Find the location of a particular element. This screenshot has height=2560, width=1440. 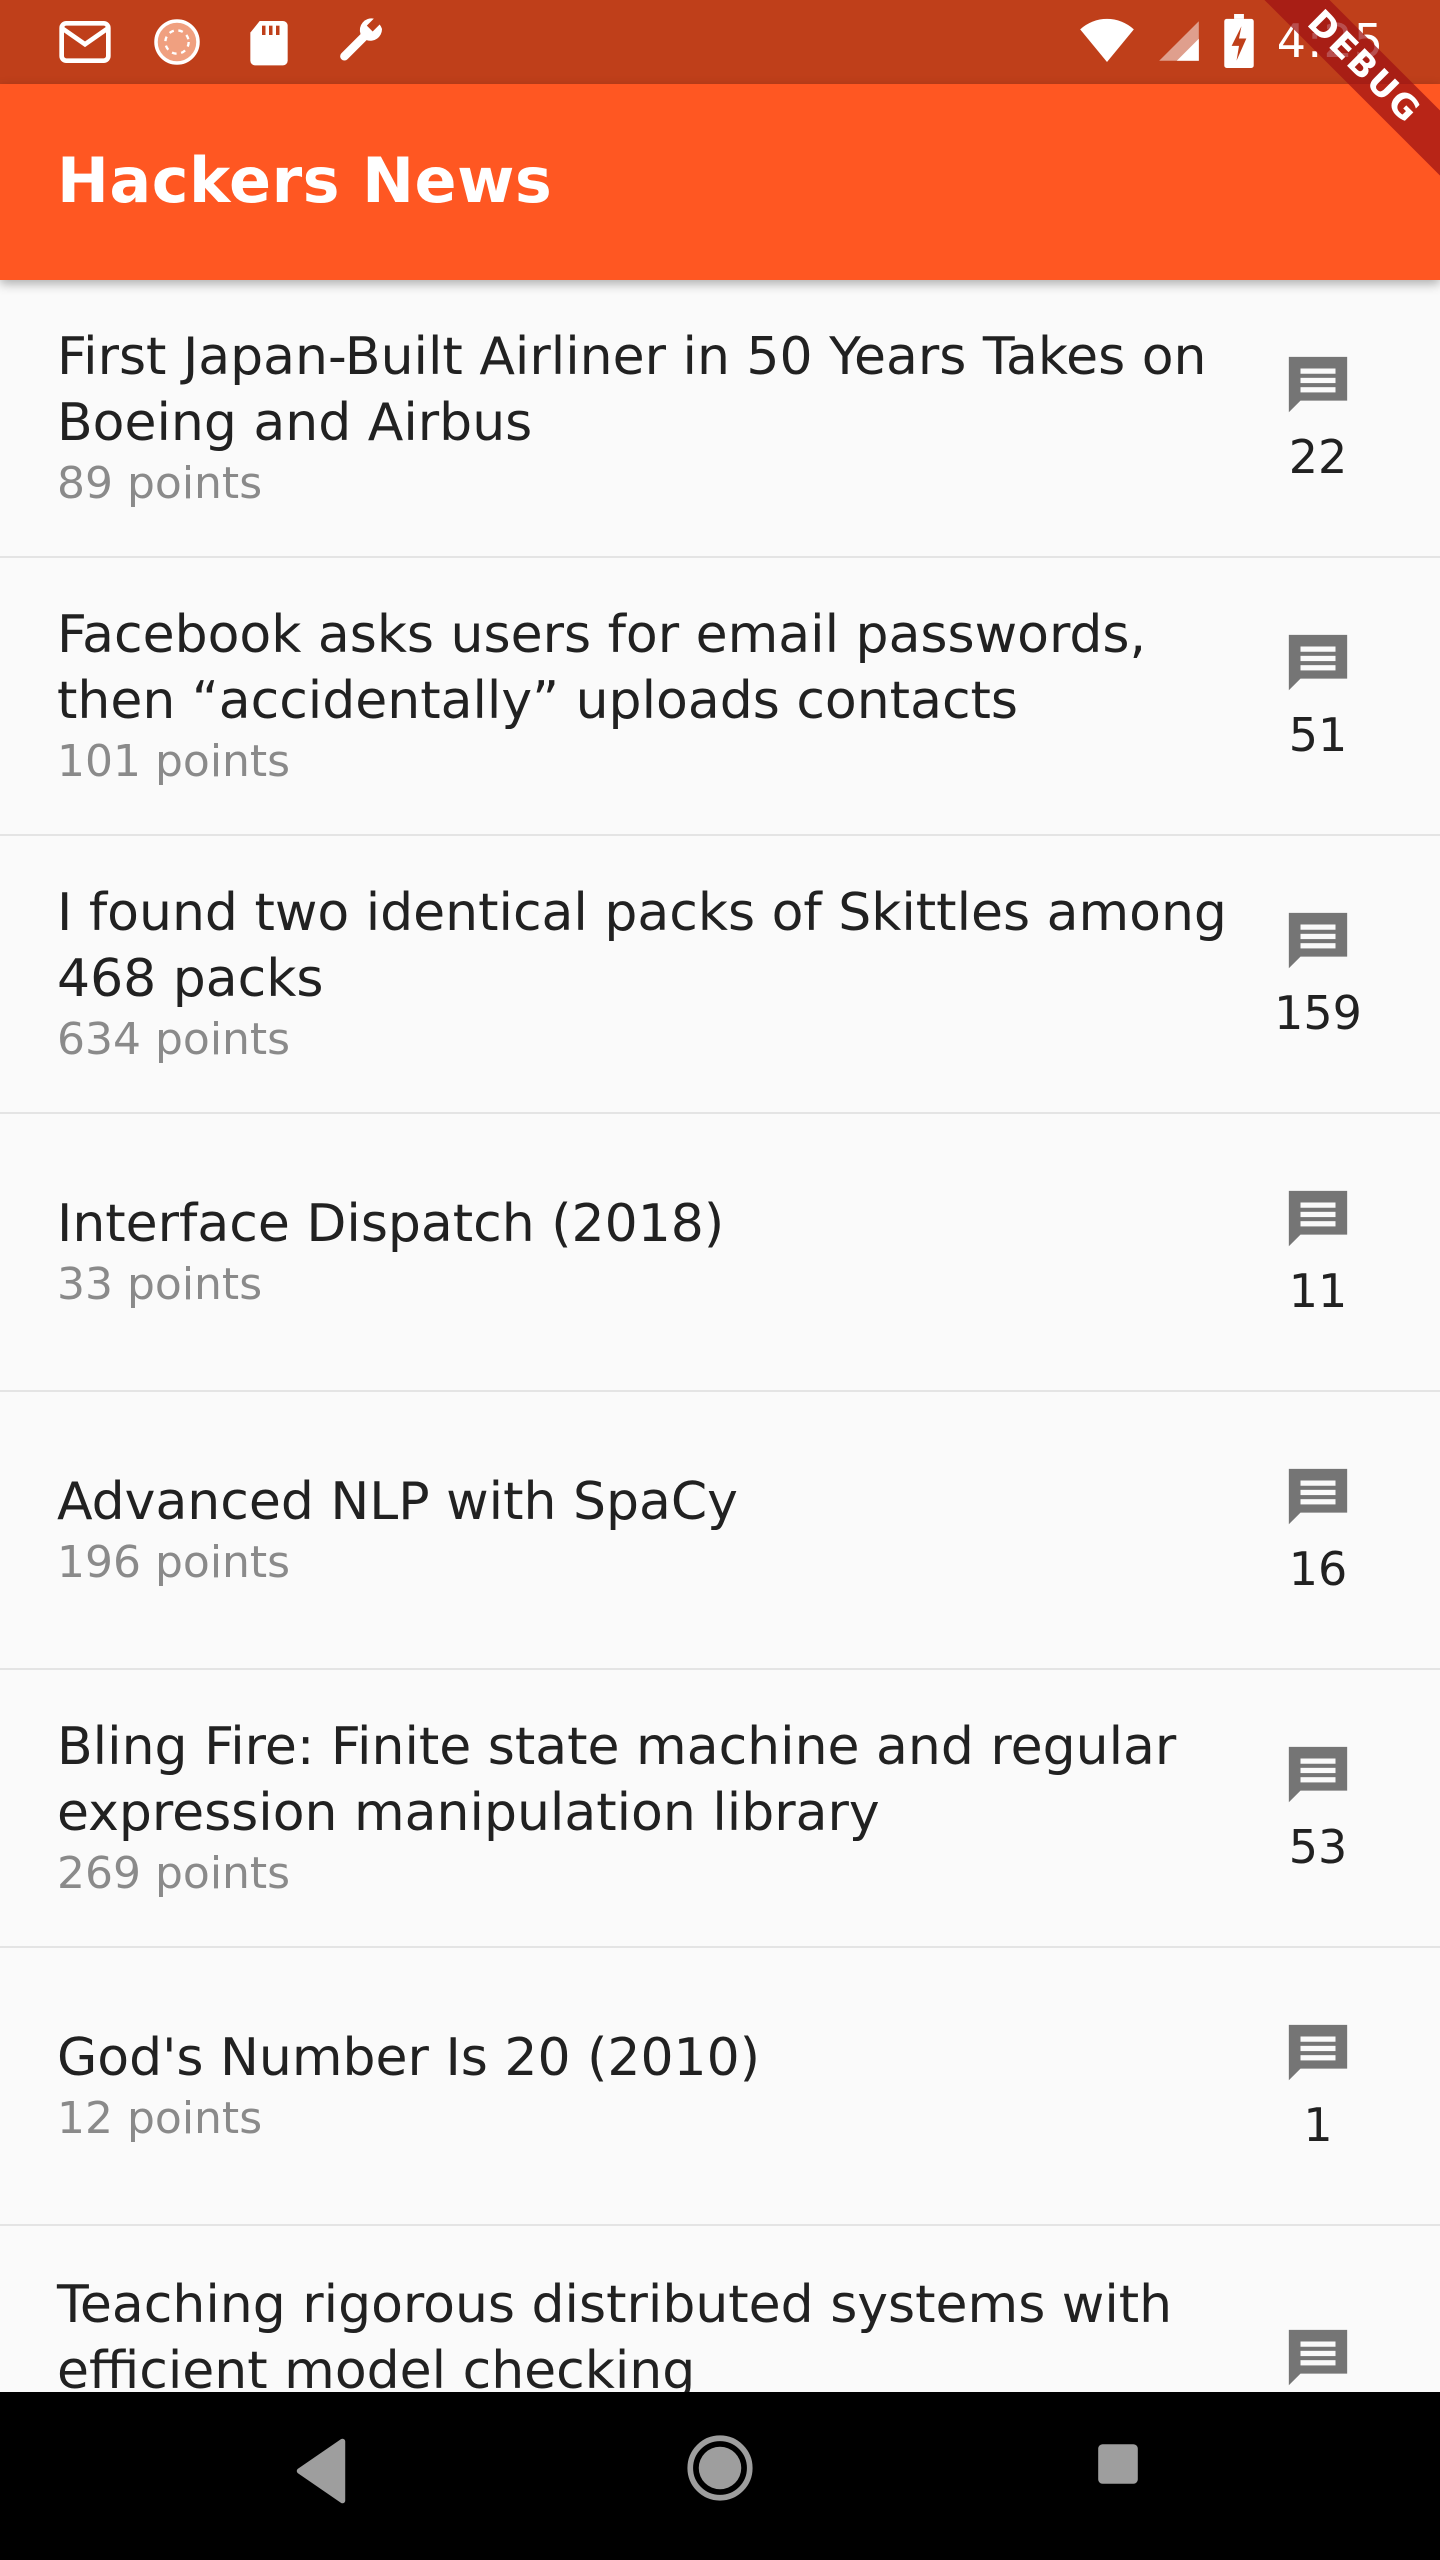

comment-count: 51 is located at coordinates (1318, 735).